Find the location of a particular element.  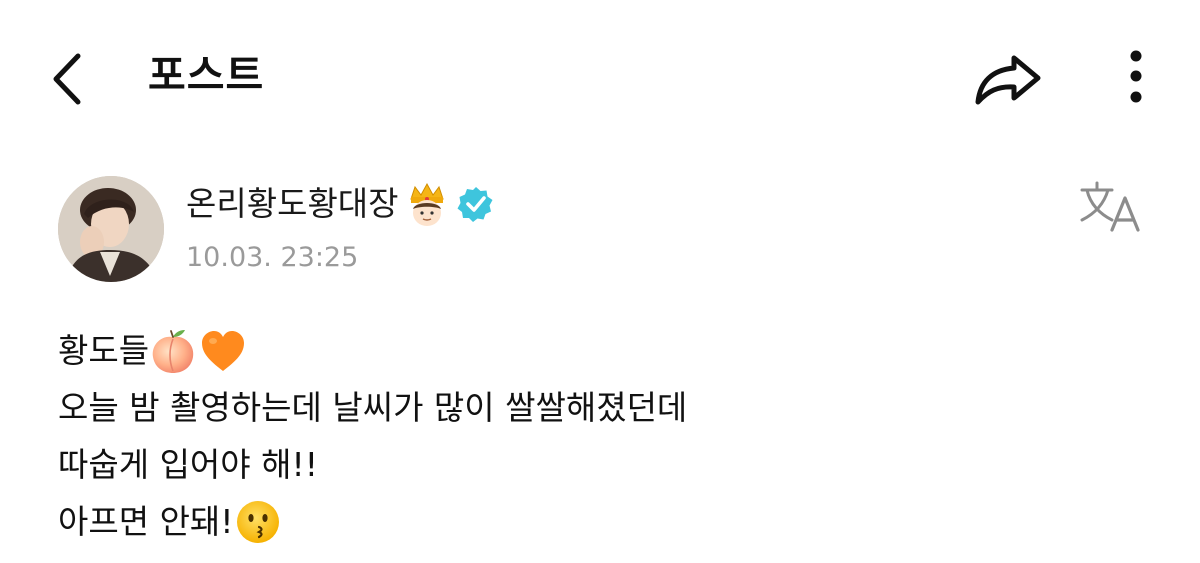

peach-emoji is located at coordinates (173, 351).